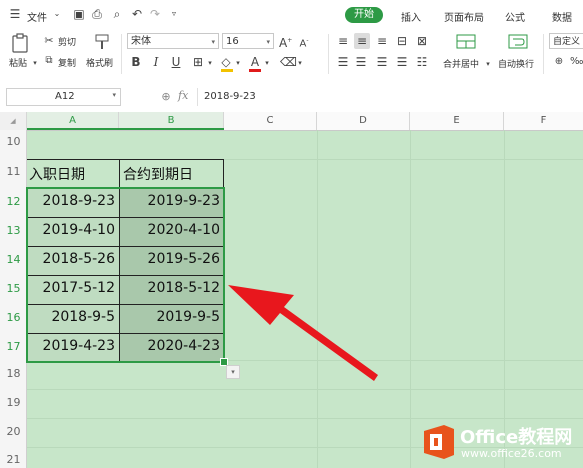 The image size is (583, 468). Describe the element at coordinates (488, 64) in the screenshot. I see `merge-dropdown-icon: ▾` at that location.